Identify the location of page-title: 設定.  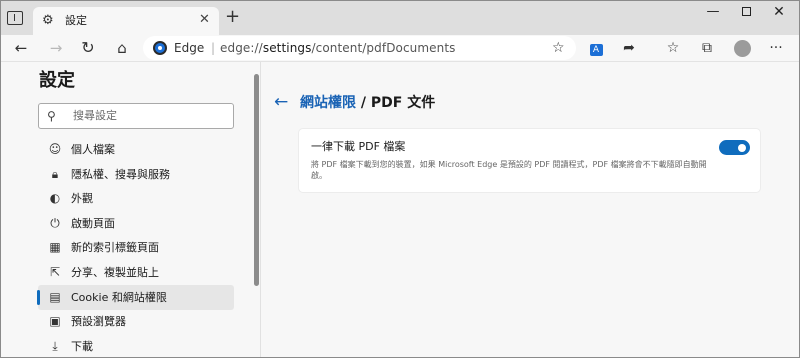
(57, 80).